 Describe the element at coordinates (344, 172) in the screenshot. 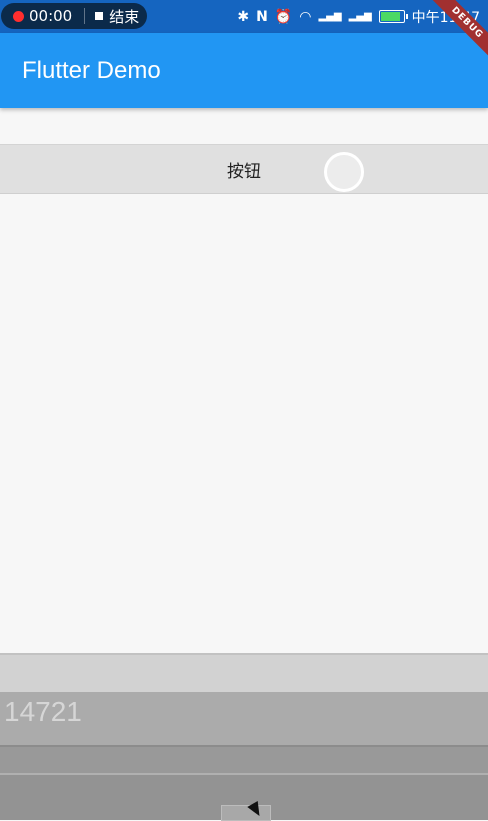

I see `touch-indicator` at that location.